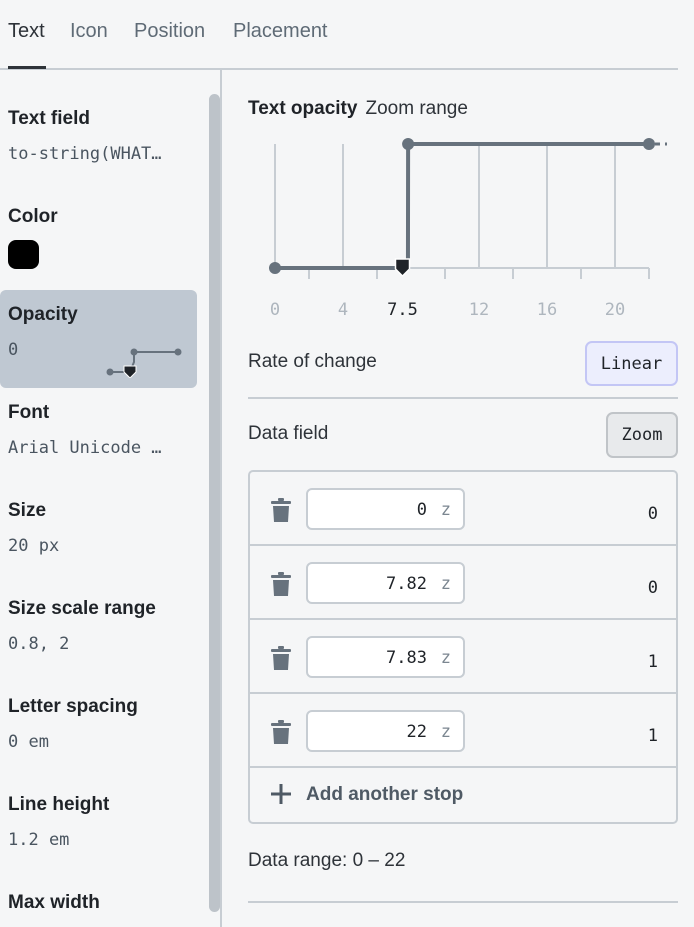  What do you see at coordinates (339, 35) in the screenshot?
I see `tab-bar: Text Icon Position Placement` at bounding box center [339, 35].